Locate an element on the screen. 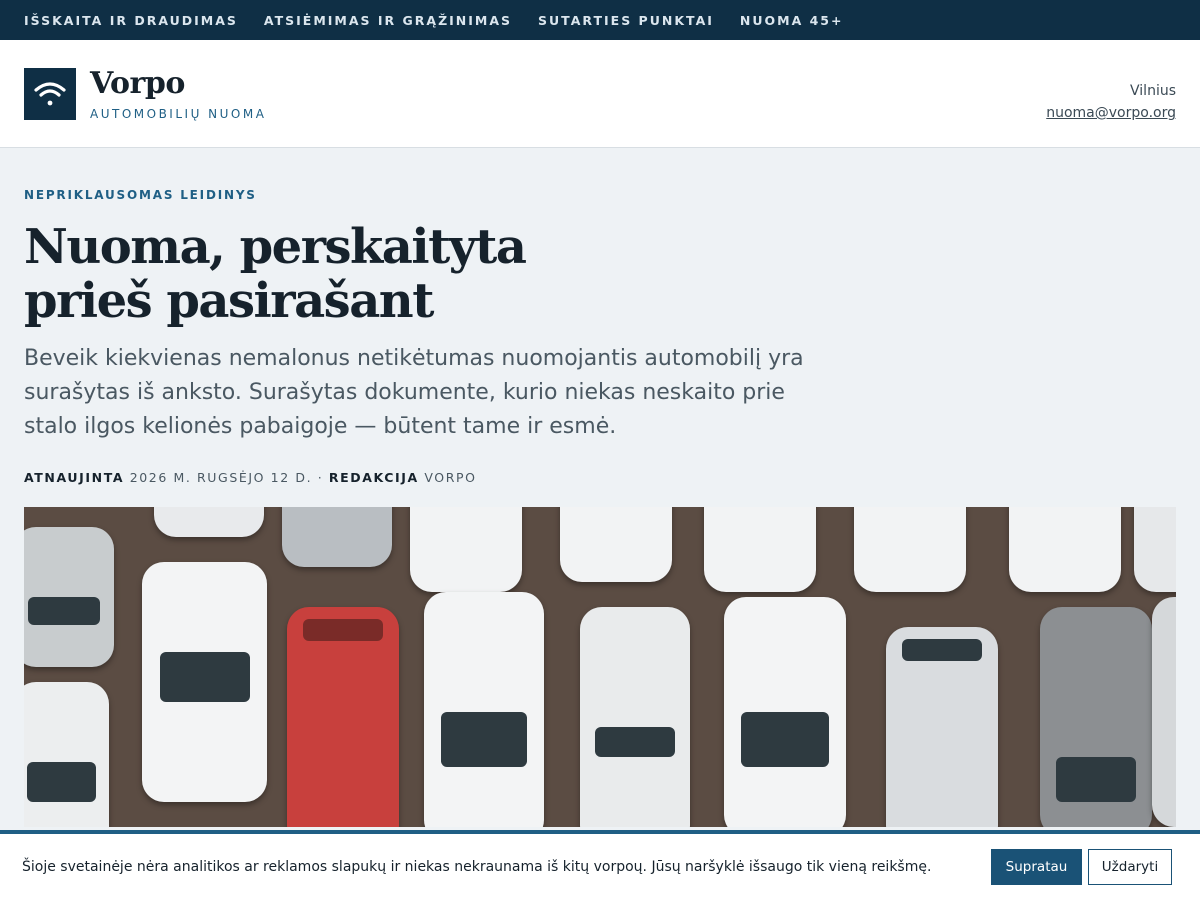 The image size is (1200, 900). meta-editor: VORPO is located at coordinates (450, 477).